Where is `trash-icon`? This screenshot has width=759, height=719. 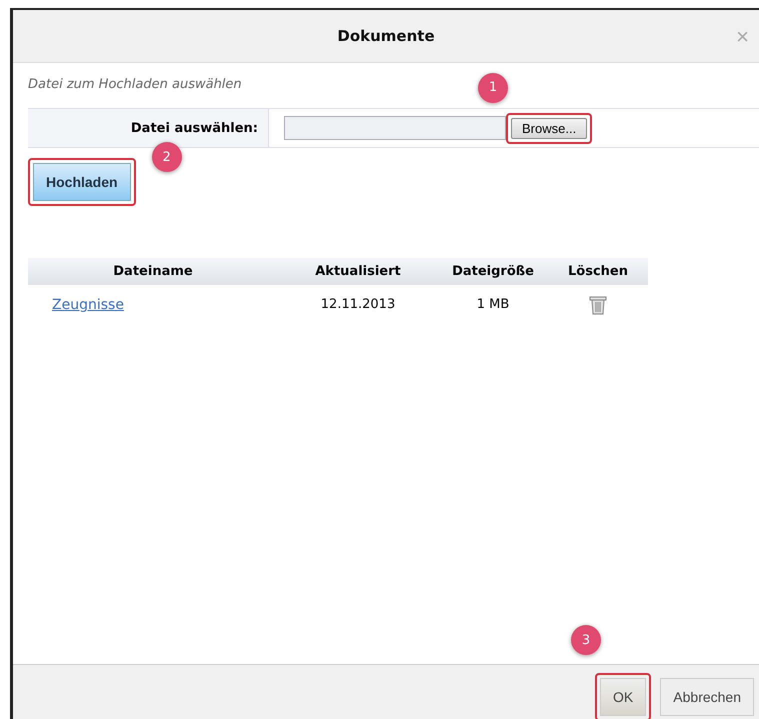
trash-icon is located at coordinates (598, 305).